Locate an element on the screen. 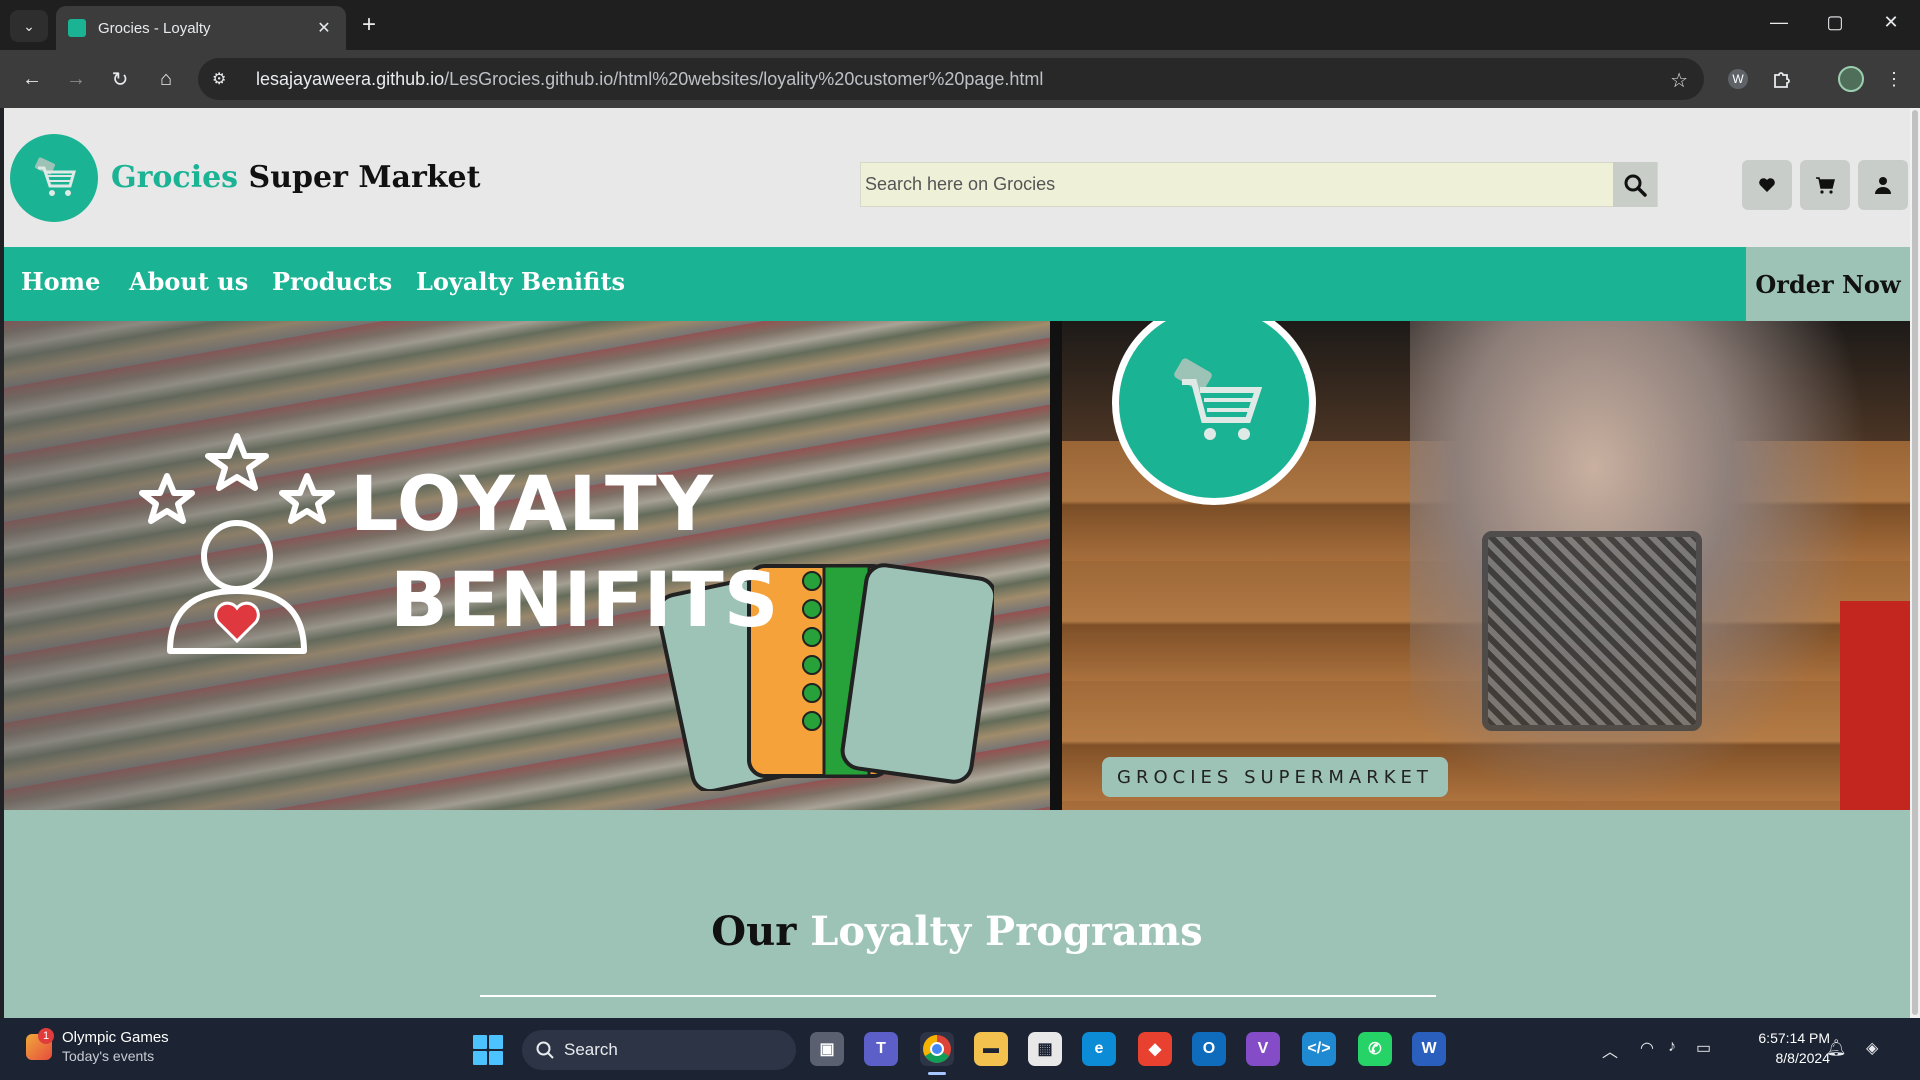 The width and height of the screenshot is (1920, 1080). hero-cart-badge-icon is located at coordinates (1214, 413).